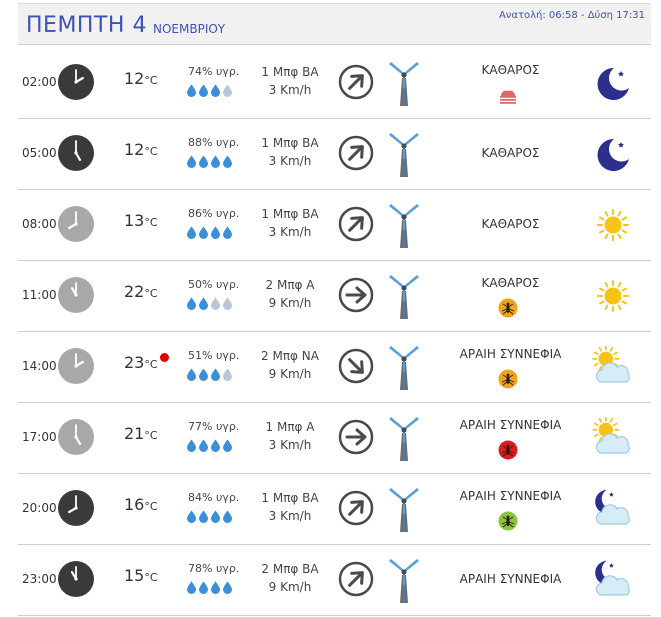  Describe the element at coordinates (39, 579) in the screenshot. I see `forecast-time: 23:00` at that location.